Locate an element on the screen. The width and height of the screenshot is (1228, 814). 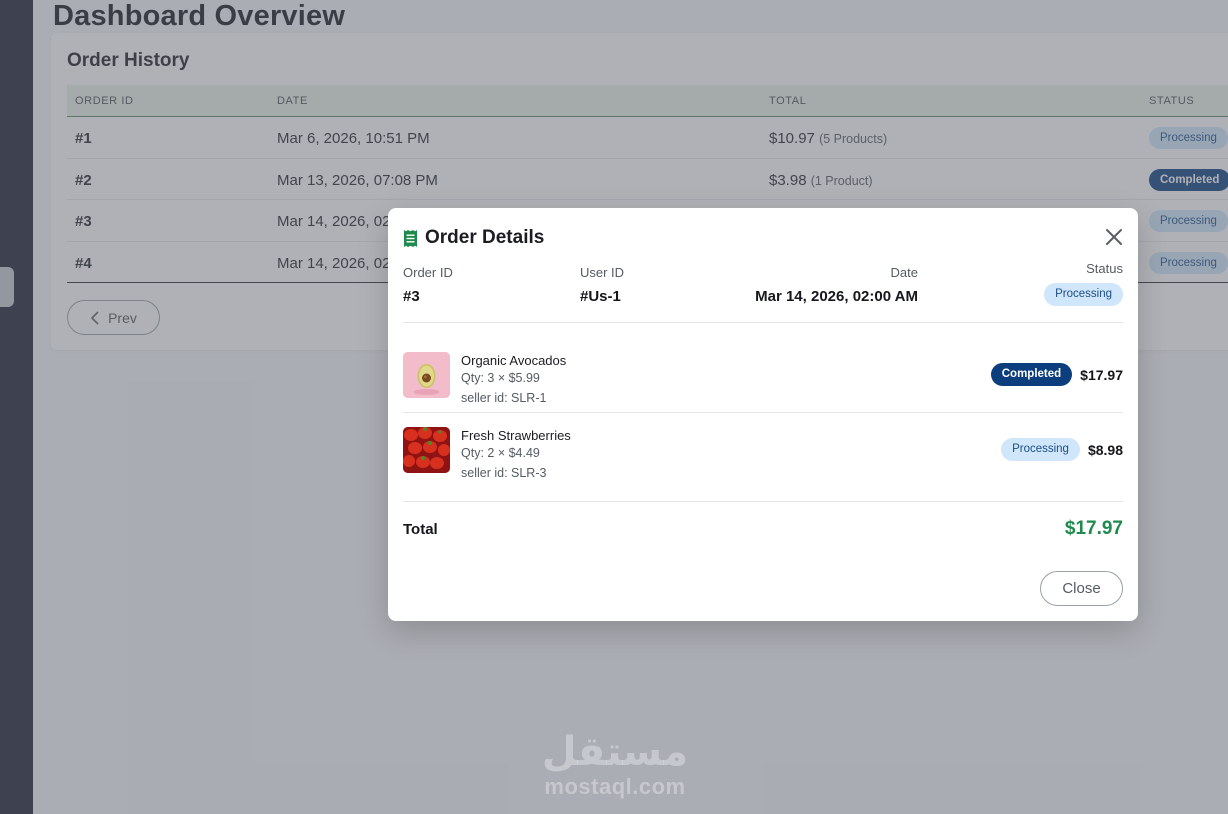
item-name: Fresh Strawberries is located at coordinates (516, 435).